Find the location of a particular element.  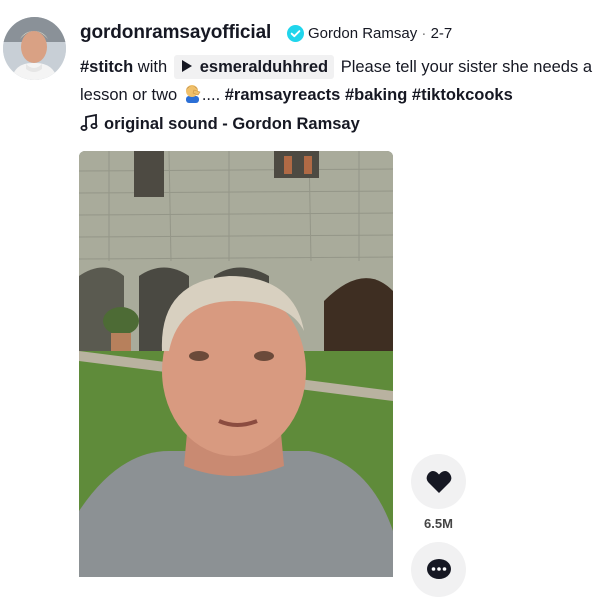

author-avatar is located at coordinates (34, 48).